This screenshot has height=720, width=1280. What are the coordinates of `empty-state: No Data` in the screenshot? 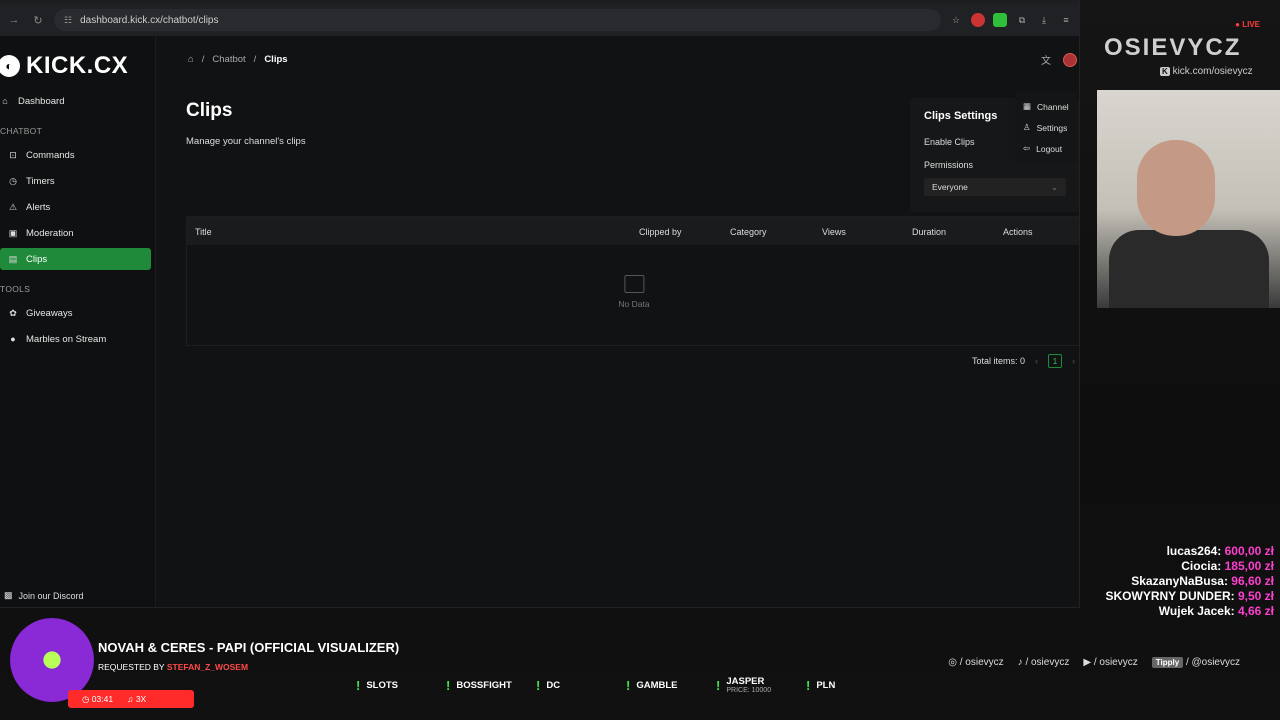 It's located at (634, 292).